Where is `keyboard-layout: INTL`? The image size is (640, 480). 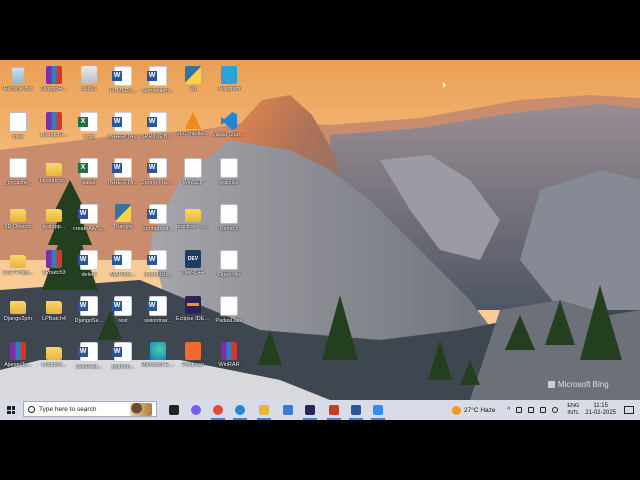
keyboard-layout: INTL is located at coordinates (573, 413).